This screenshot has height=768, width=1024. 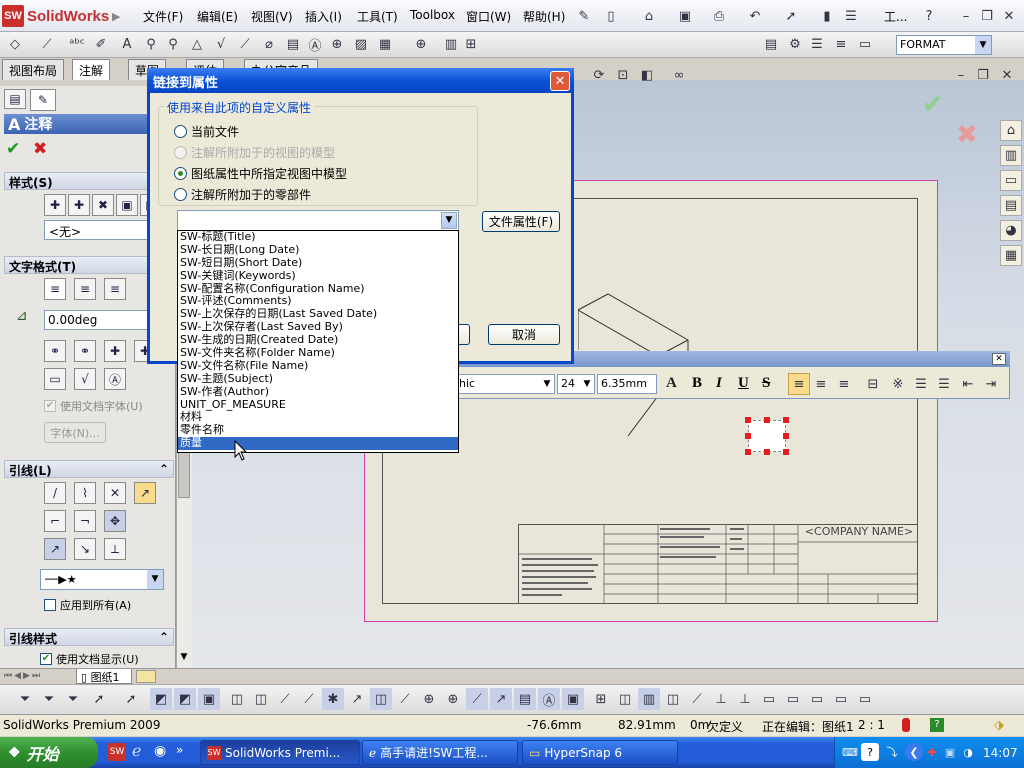 What do you see at coordinates (921, 384) in the screenshot?
I see `bullets-icon: ☰` at bounding box center [921, 384].